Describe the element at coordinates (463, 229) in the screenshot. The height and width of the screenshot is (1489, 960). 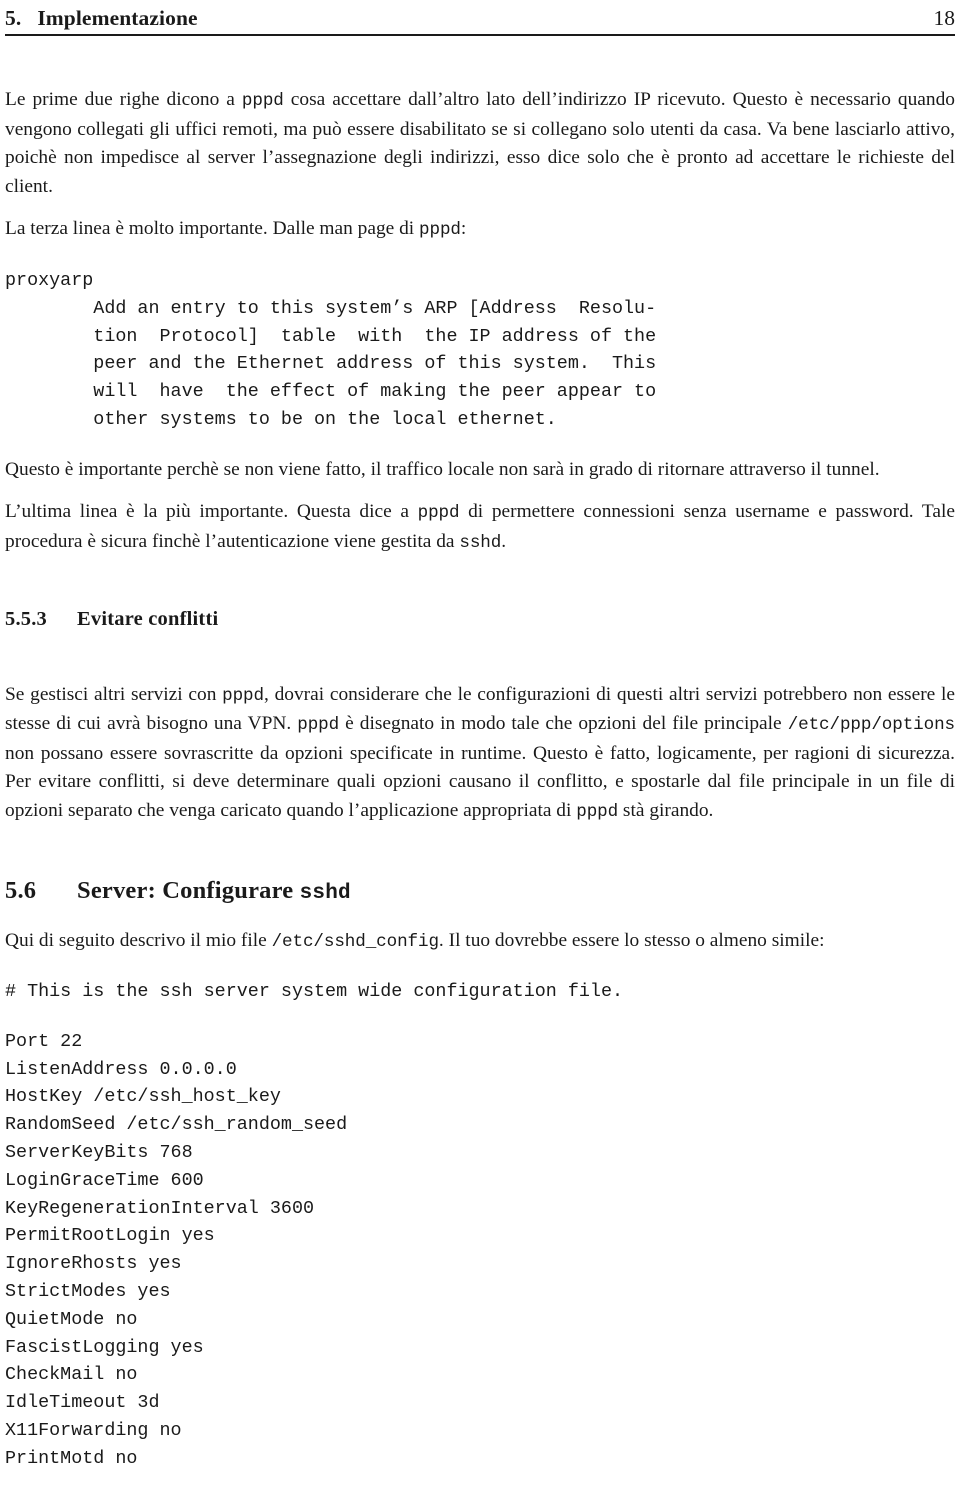
I see `para2-text-b: :` at that location.